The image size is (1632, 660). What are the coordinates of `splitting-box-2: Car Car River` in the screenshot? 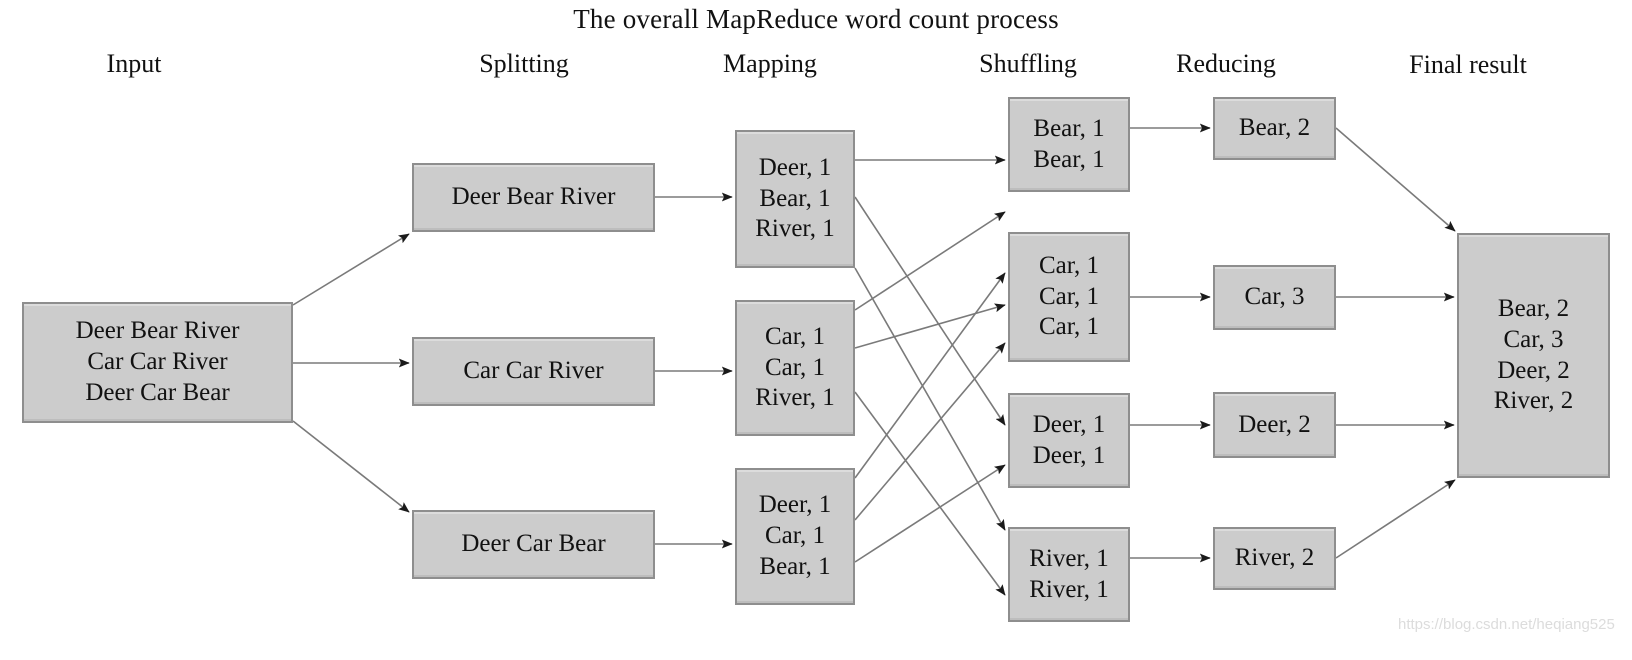 It's located at (533, 371).